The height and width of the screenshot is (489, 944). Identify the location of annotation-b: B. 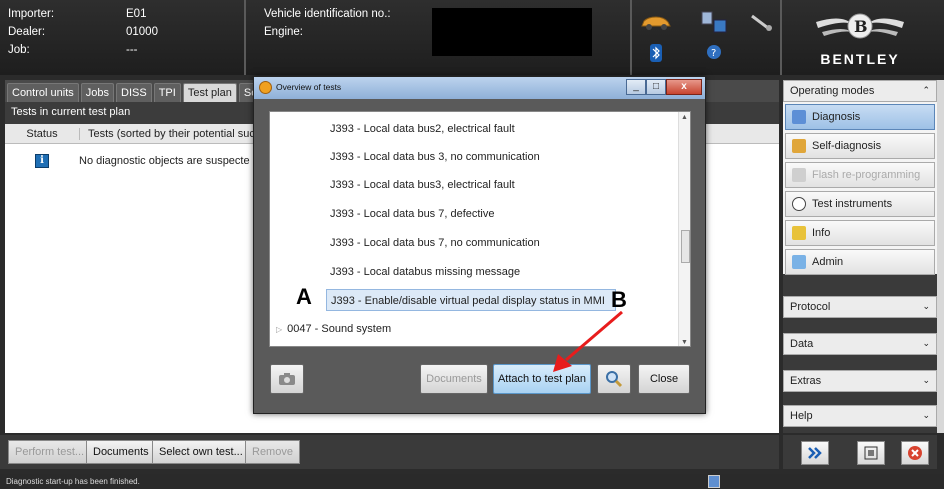
(619, 299).